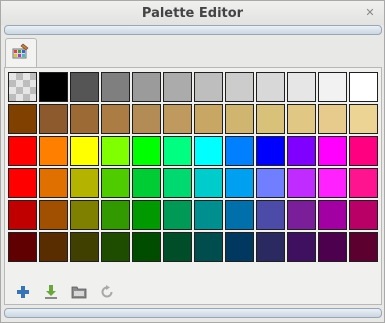  I want to click on top-progress-bar, so click(193, 30).